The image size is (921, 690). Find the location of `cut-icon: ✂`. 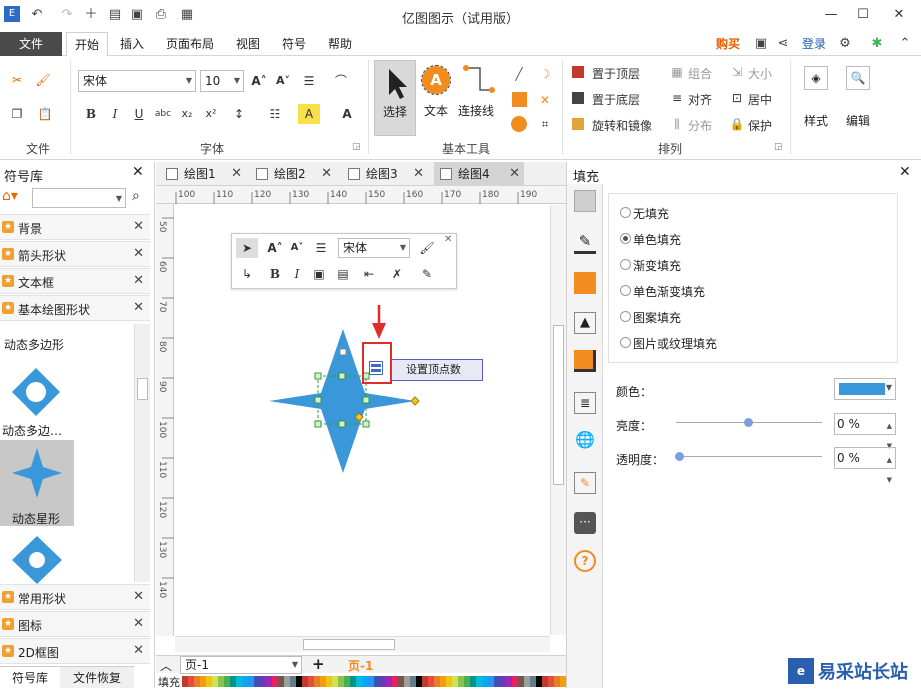

cut-icon: ✂ is located at coordinates (17, 80).